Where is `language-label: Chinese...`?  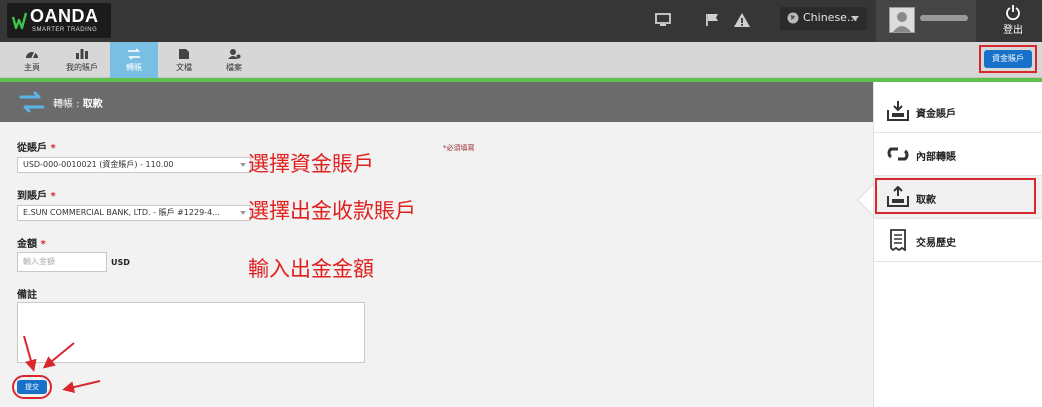 language-label: Chinese... is located at coordinates (830, 17).